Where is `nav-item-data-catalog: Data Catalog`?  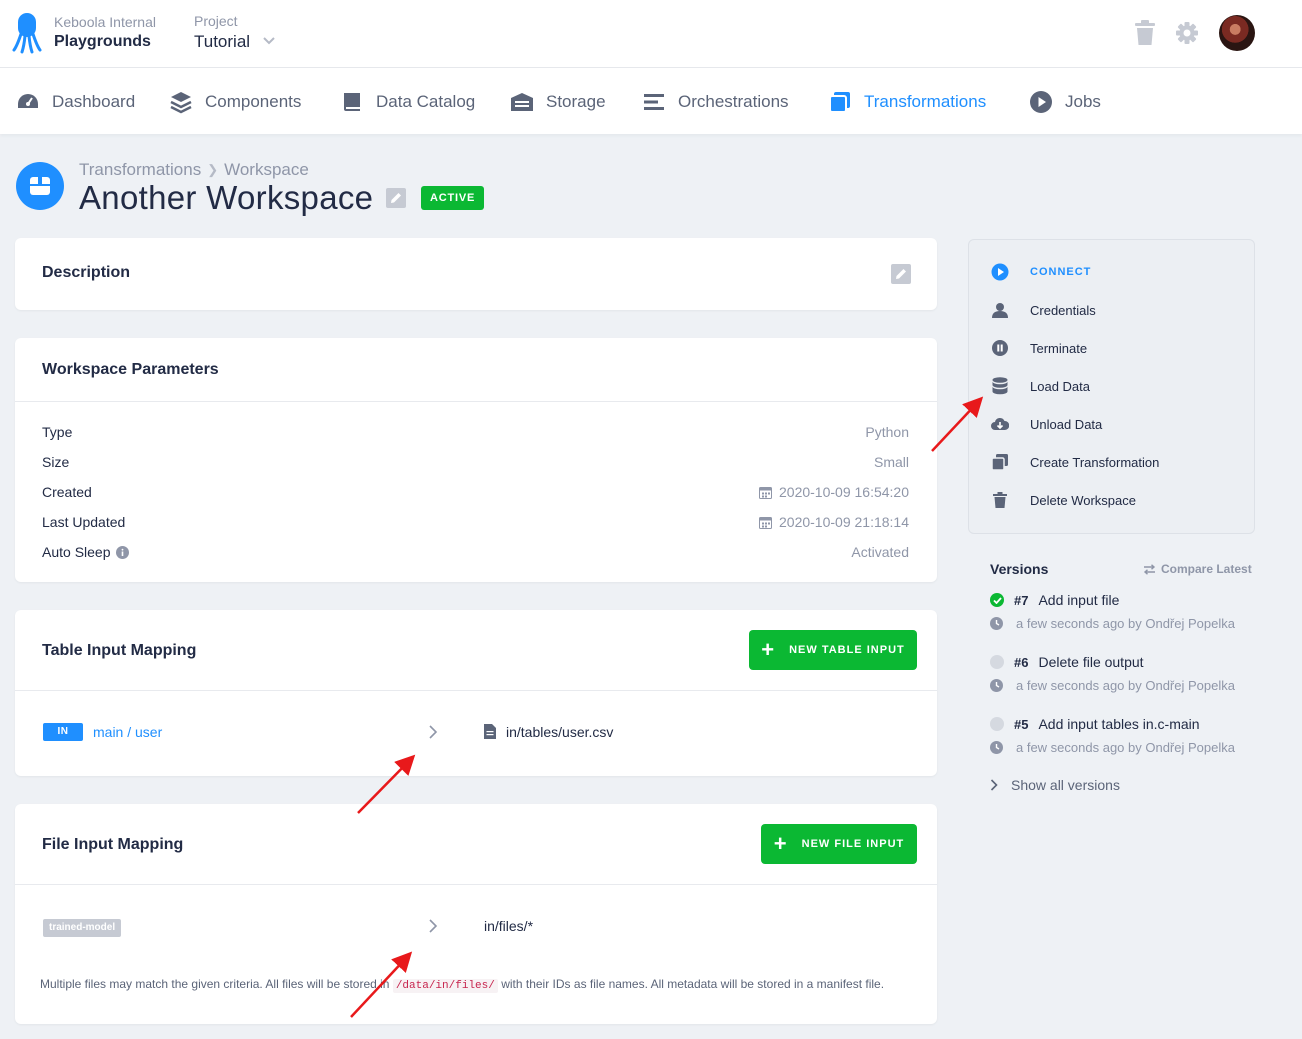
nav-item-data-catalog: Data Catalog is located at coordinates (407, 102).